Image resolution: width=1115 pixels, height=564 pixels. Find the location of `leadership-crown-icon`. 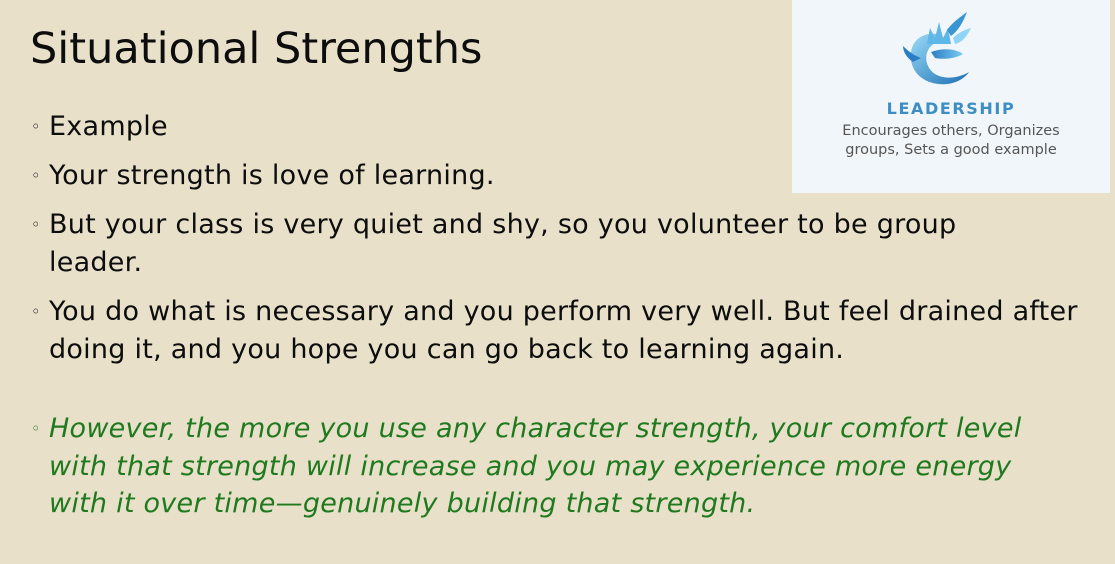

leadership-crown-icon is located at coordinates (937, 48).